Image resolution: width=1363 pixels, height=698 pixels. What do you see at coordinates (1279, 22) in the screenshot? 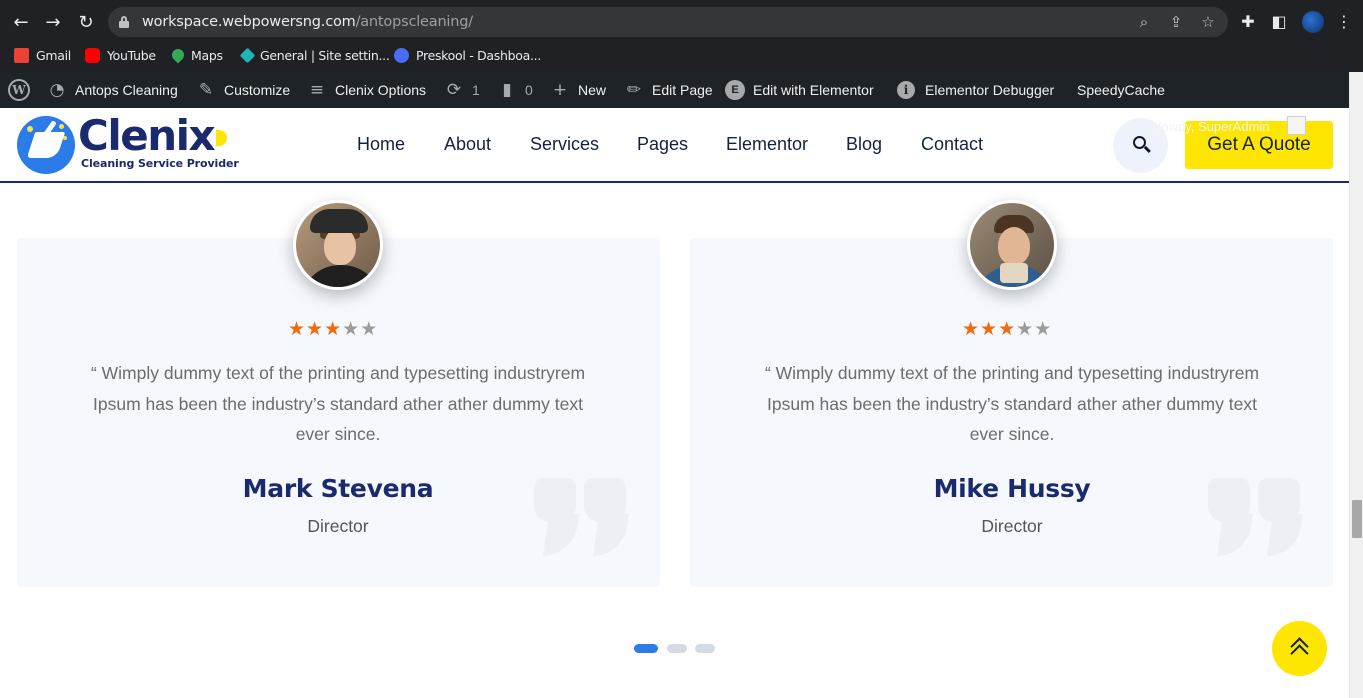
I see `side-panel-icon: ◧` at bounding box center [1279, 22].